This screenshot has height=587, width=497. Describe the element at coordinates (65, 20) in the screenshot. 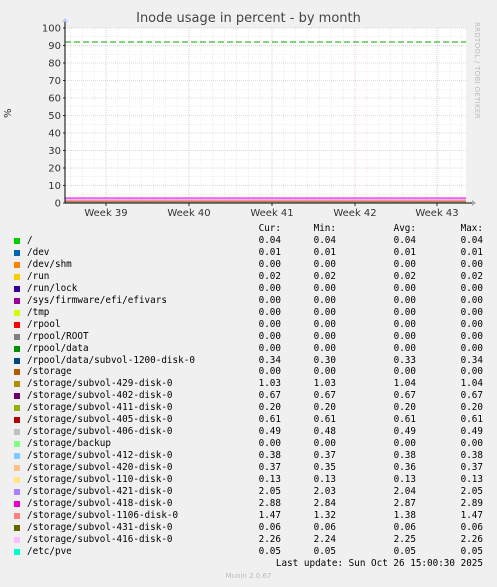

I see `y-axis-arrow` at that location.